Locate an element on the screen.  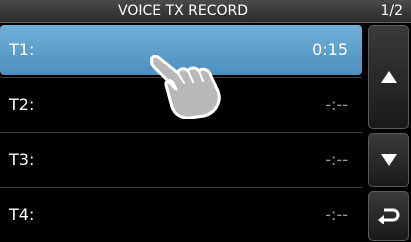
screen-title: VOICE TX RECORD is located at coordinates (183, 11).